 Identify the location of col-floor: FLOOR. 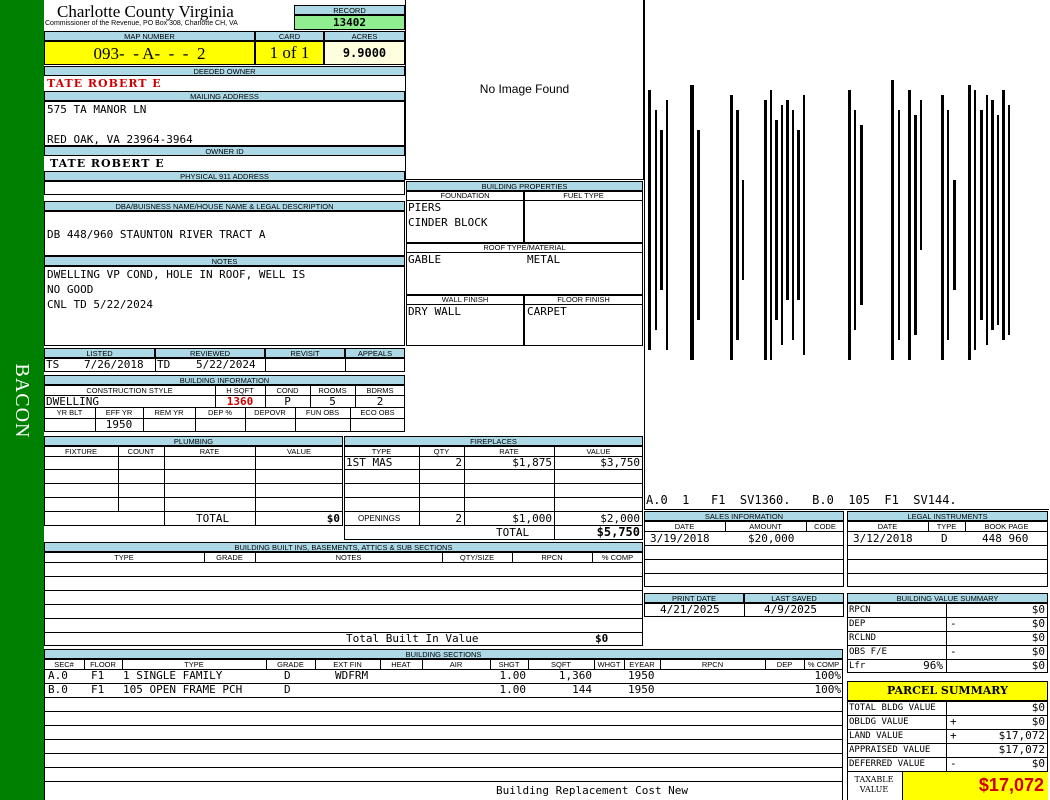
(103, 664).